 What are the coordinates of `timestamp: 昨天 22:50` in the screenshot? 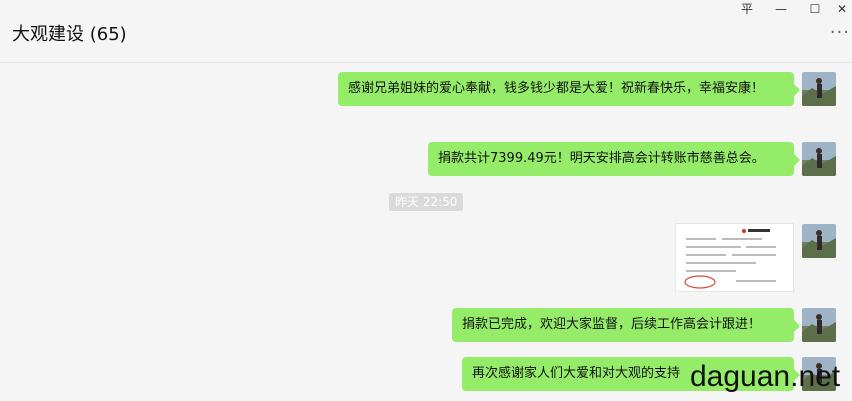 It's located at (426, 202).